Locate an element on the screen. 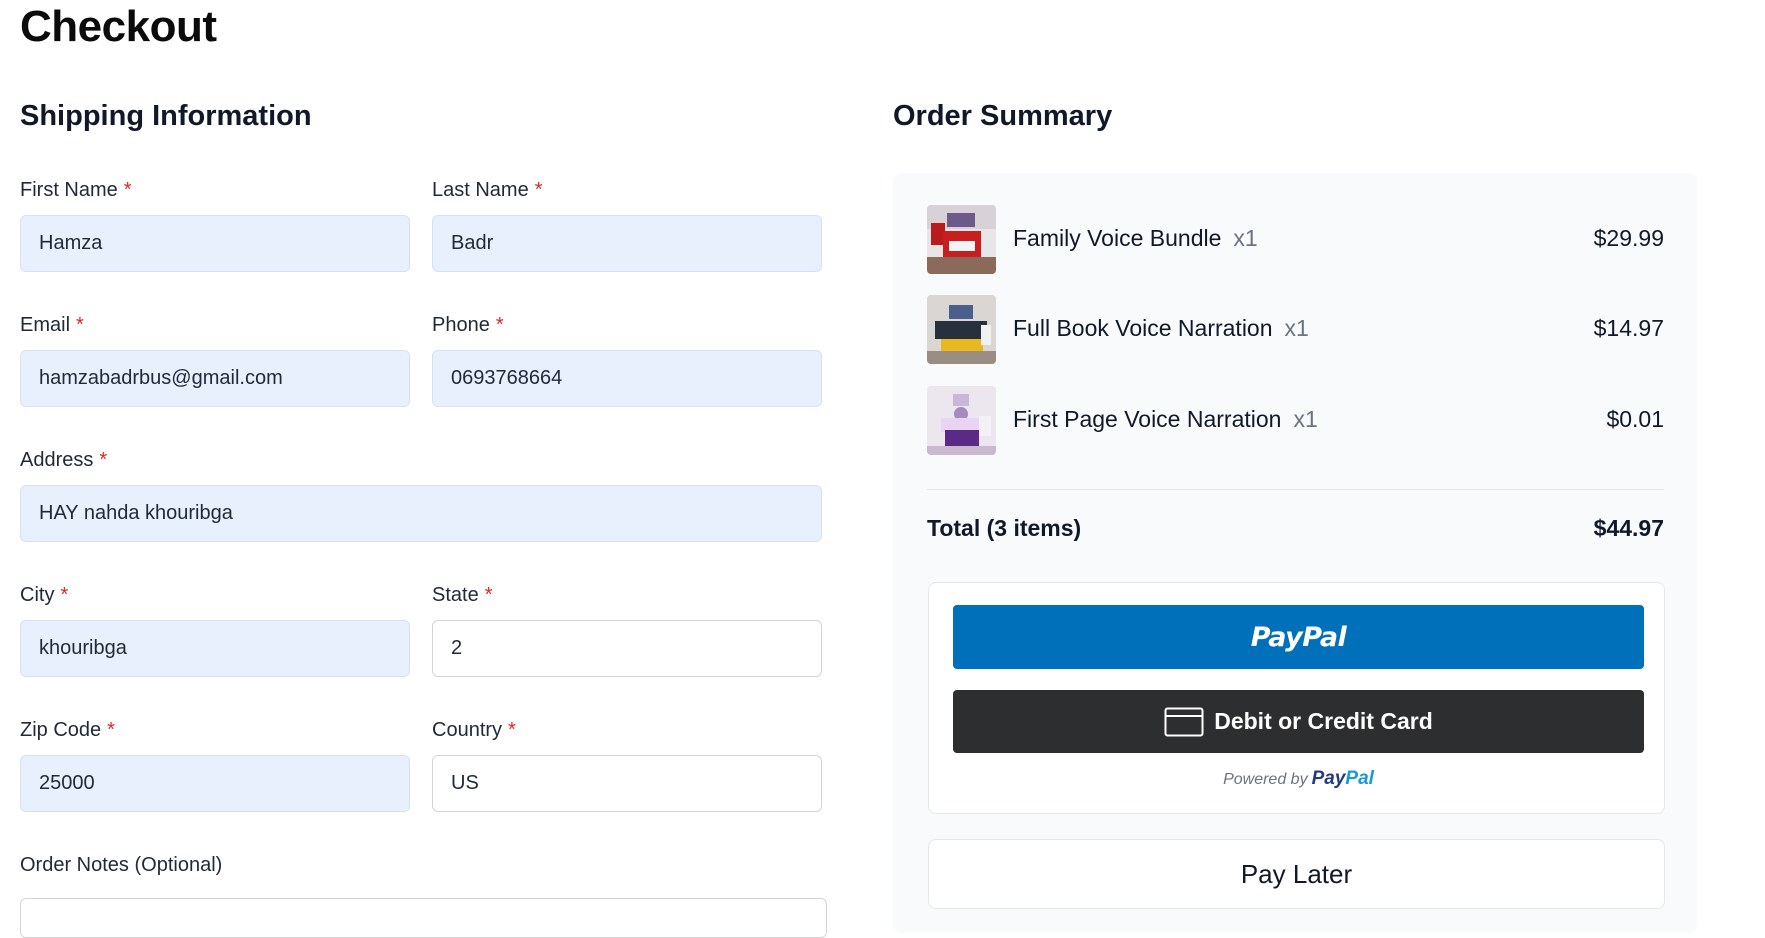 The width and height of the screenshot is (1765, 938). item-name: Family Voice Bundle x1 is located at coordinates (1135, 238).